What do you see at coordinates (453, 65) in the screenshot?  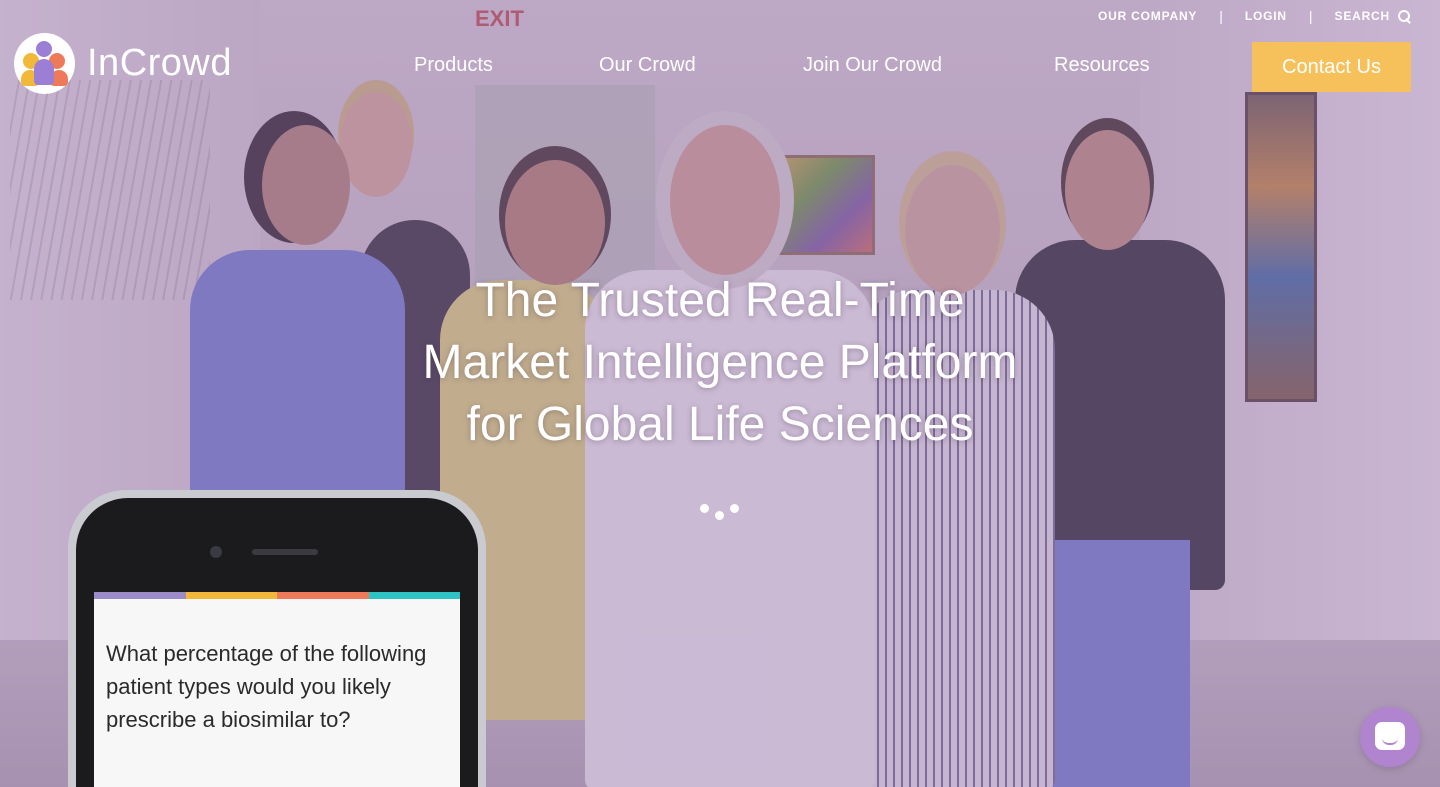 I see `nav-products: Products` at bounding box center [453, 65].